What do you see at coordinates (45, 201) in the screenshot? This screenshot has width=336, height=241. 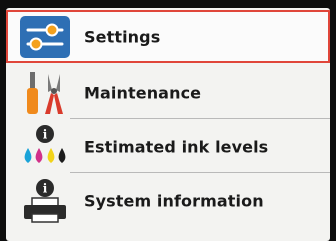 I see `system-info-printer-icon: i` at bounding box center [45, 201].